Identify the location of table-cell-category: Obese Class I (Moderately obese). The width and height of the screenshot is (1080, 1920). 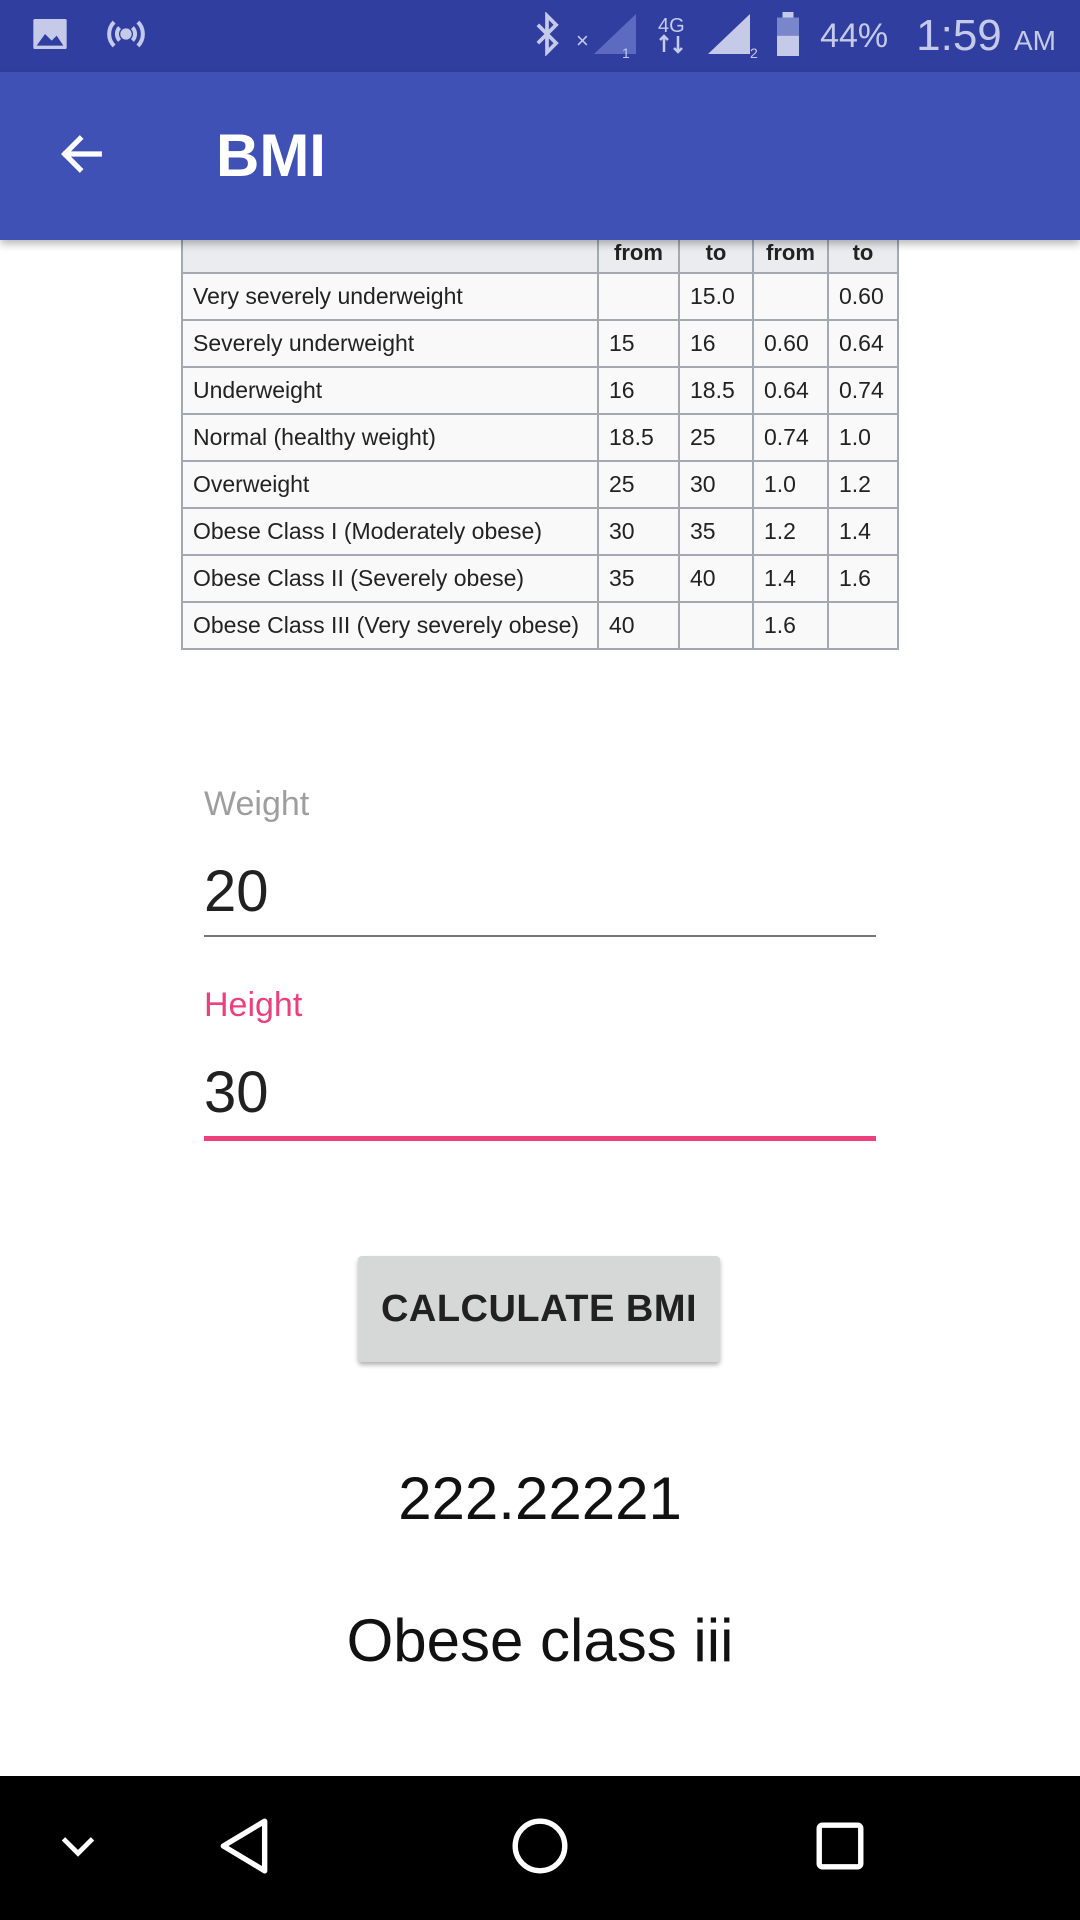
(390, 531).